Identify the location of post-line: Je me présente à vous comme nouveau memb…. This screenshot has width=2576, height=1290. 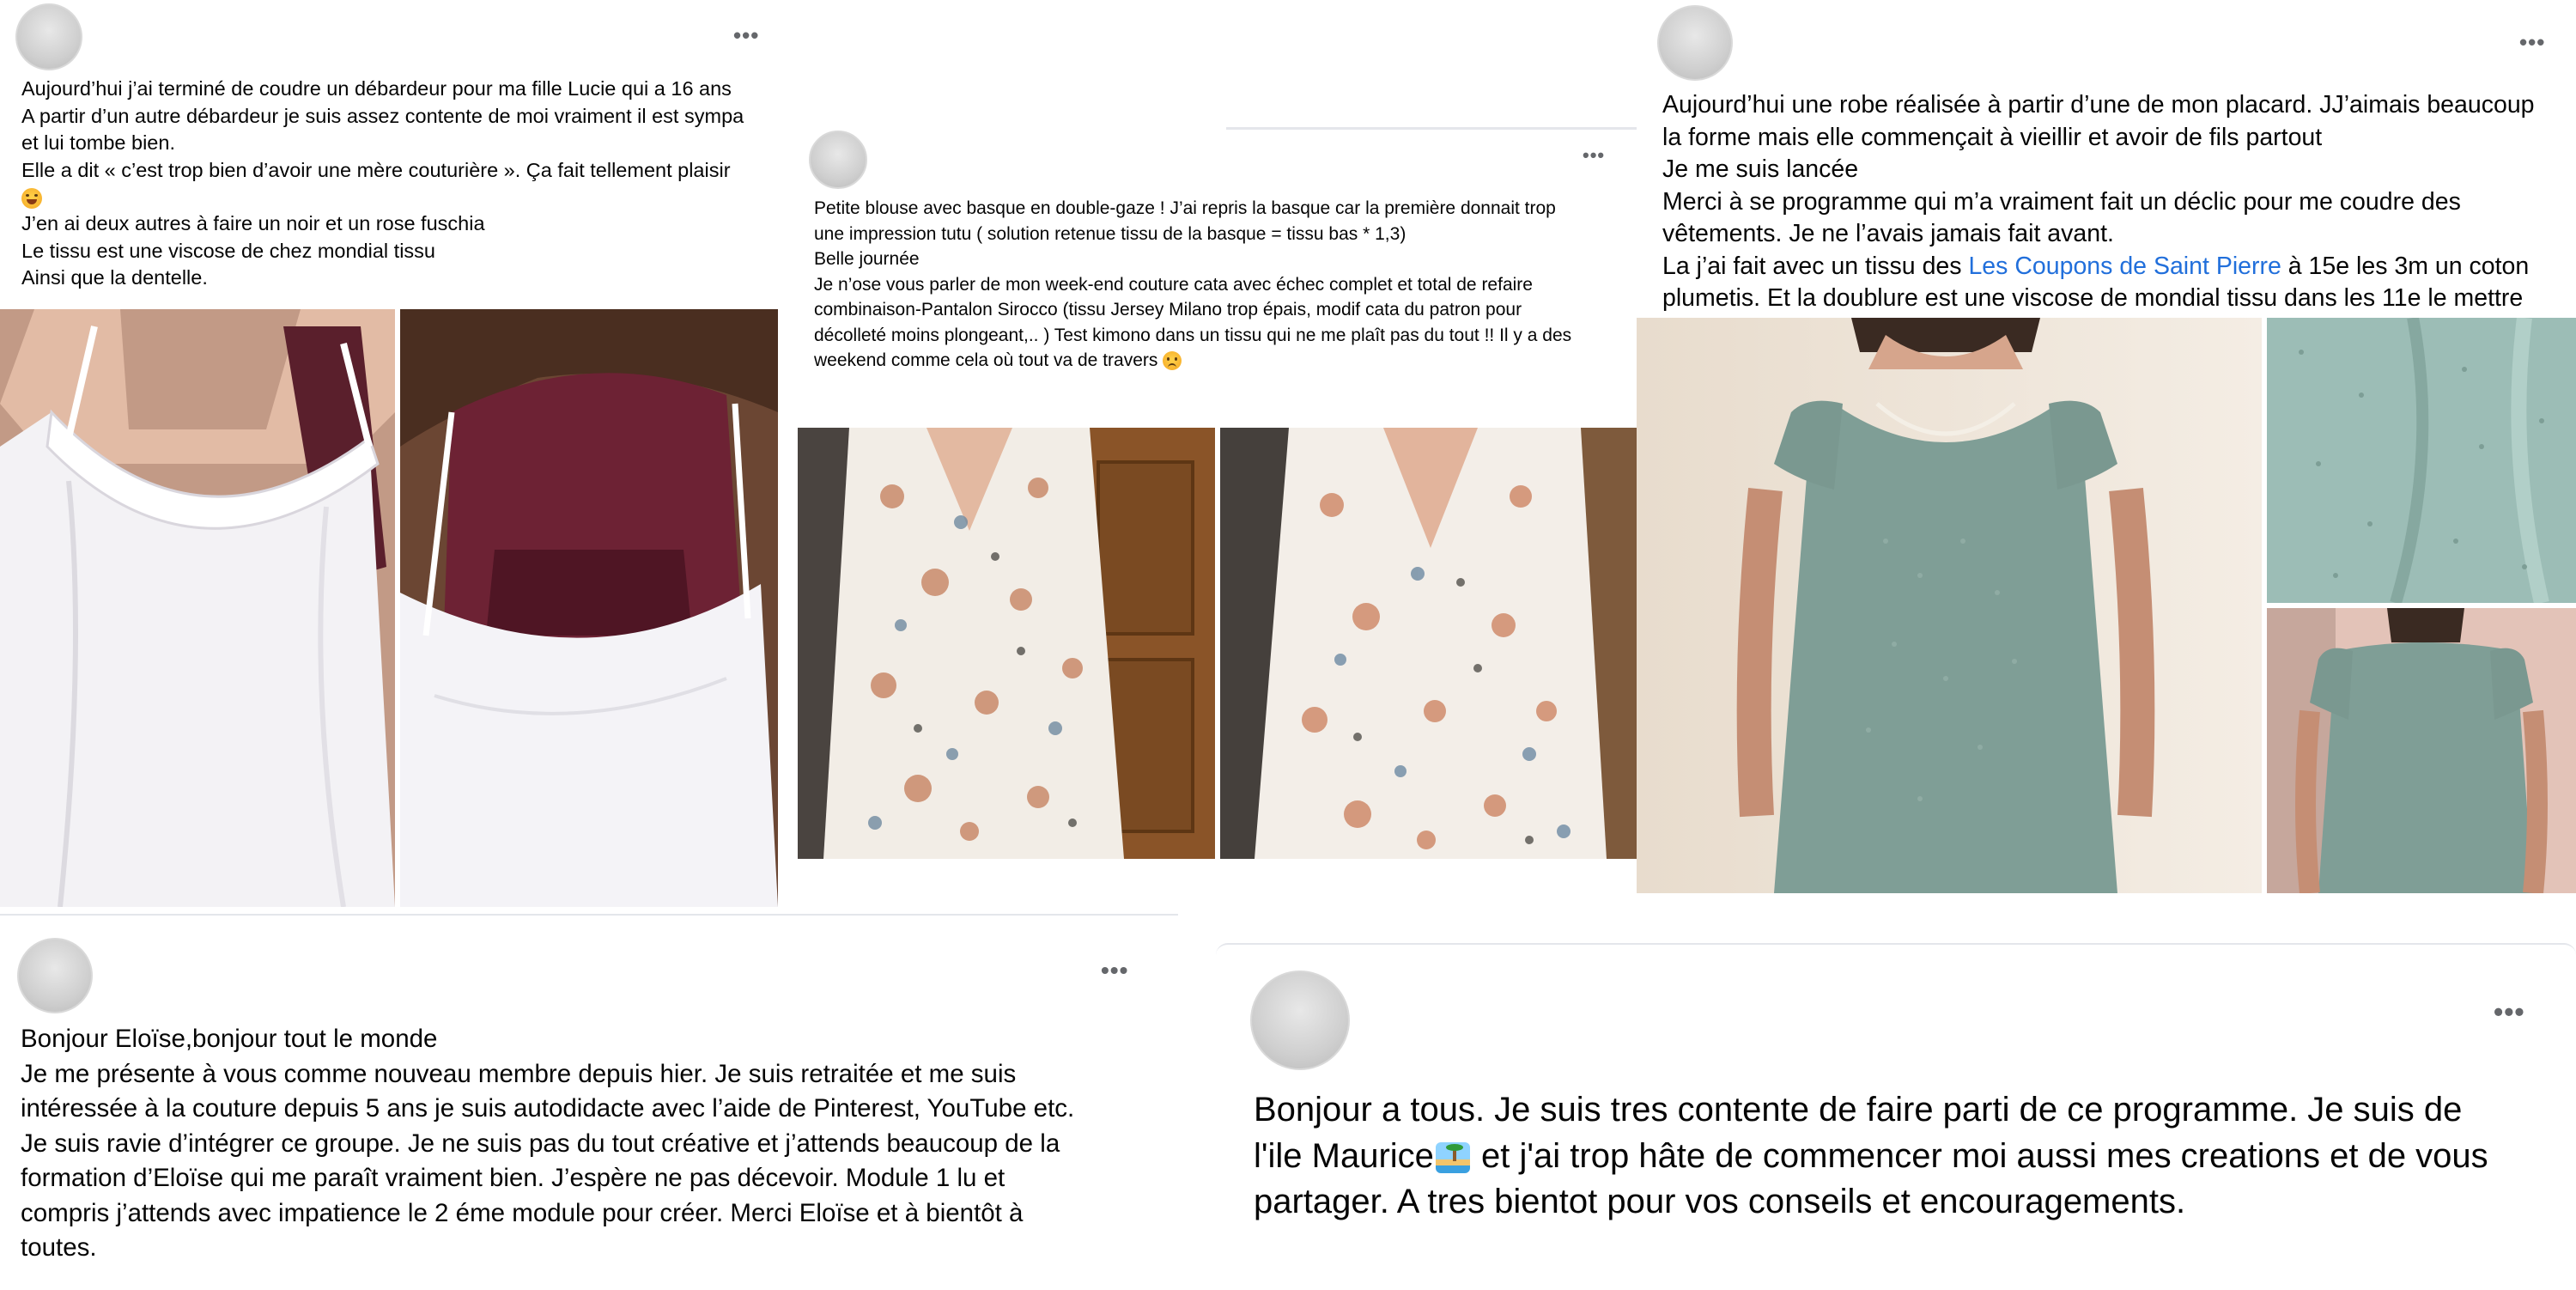
(519, 1073).